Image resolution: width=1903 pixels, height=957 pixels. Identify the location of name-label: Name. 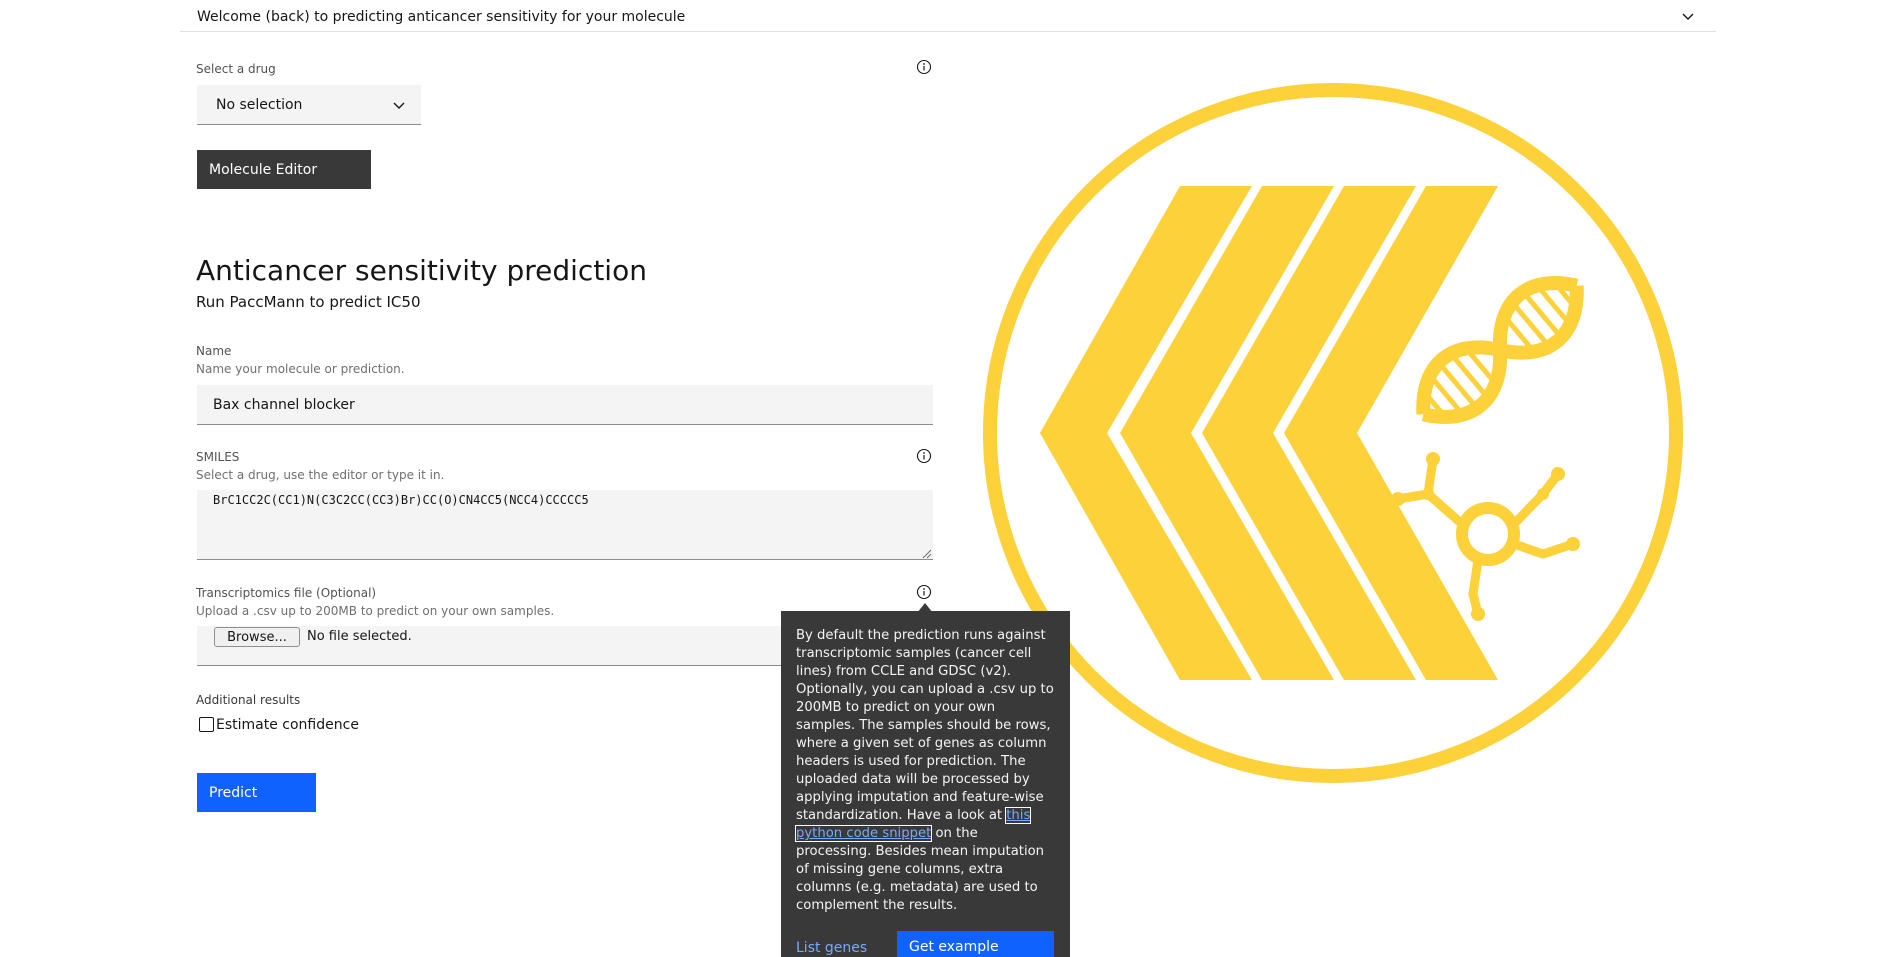
(214, 351).